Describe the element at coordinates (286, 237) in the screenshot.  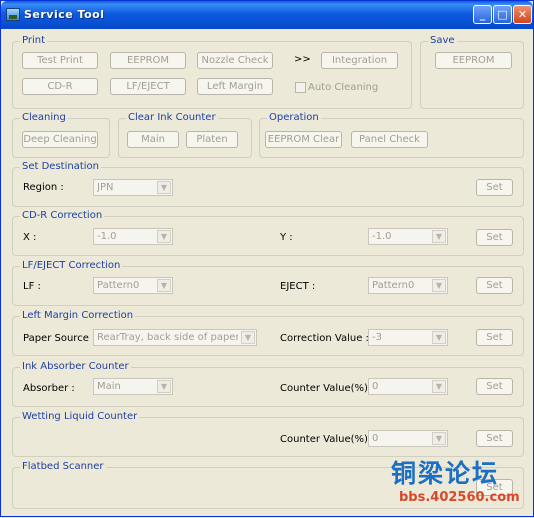
I see `y-label: Y :` at that location.